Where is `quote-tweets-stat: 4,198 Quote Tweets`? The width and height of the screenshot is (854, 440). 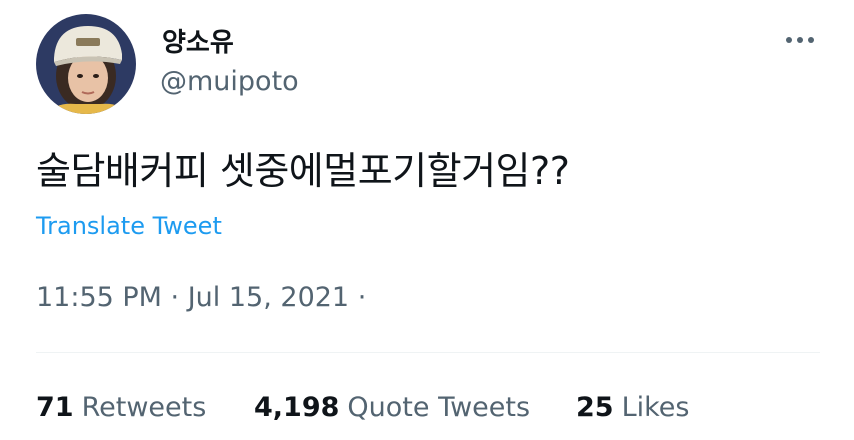 quote-tweets-stat: 4,198 Quote Tweets is located at coordinates (392, 407).